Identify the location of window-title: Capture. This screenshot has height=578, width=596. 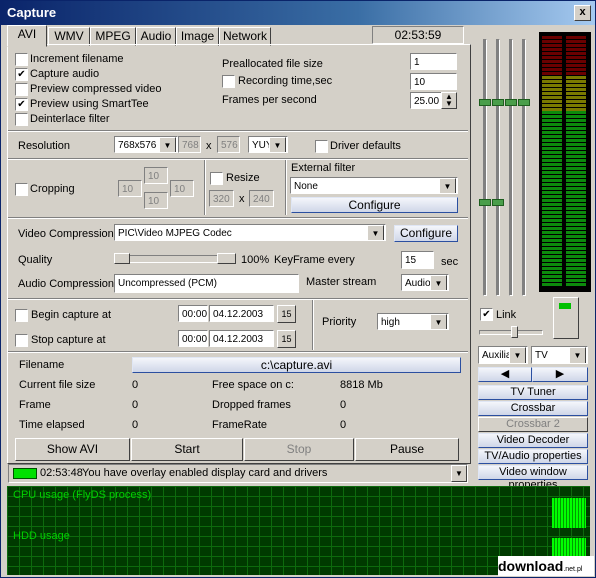
(32, 12).